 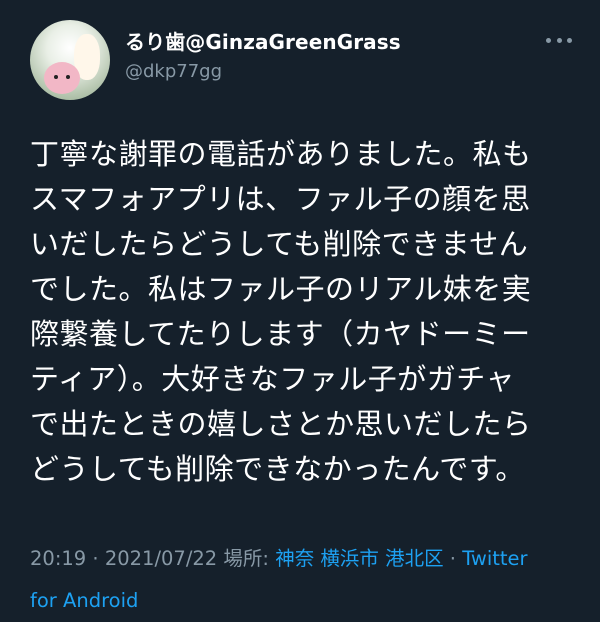 I want to click on tweet-line: 丁寧な謝罪の電話がありました。私も, so click(x=281, y=154).